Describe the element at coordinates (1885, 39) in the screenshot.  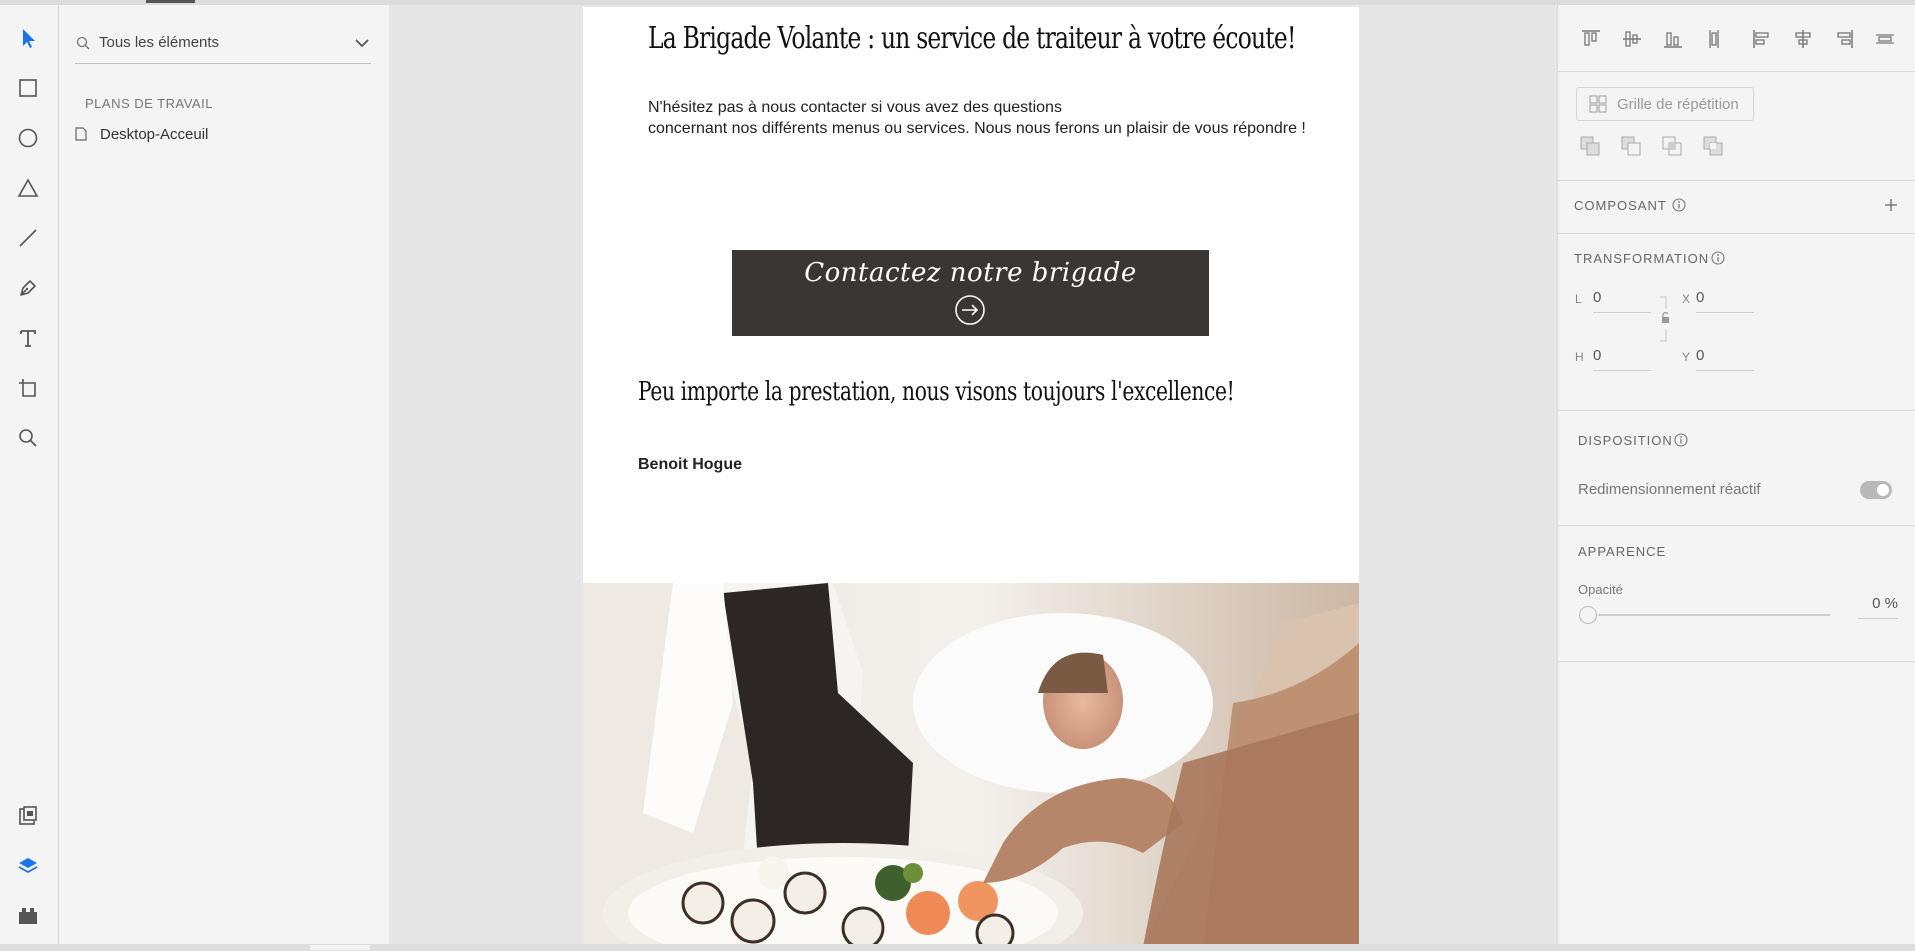
I see `distribute-horizontal-icon` at that location.